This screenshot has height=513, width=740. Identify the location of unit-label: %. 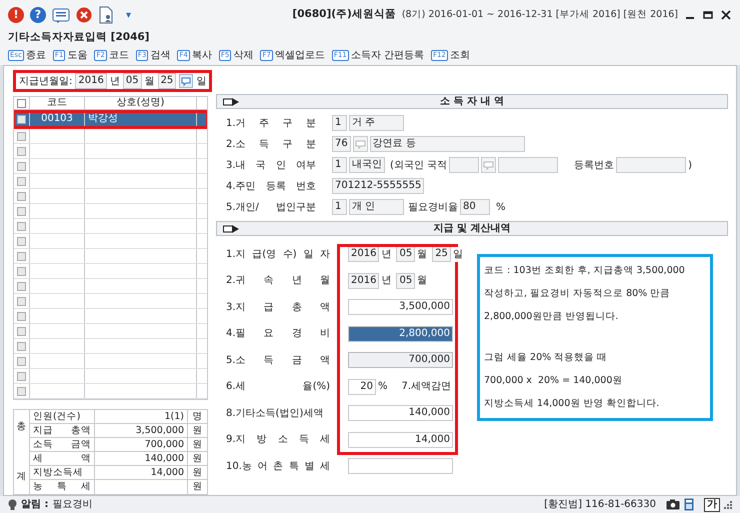
(383, 387).